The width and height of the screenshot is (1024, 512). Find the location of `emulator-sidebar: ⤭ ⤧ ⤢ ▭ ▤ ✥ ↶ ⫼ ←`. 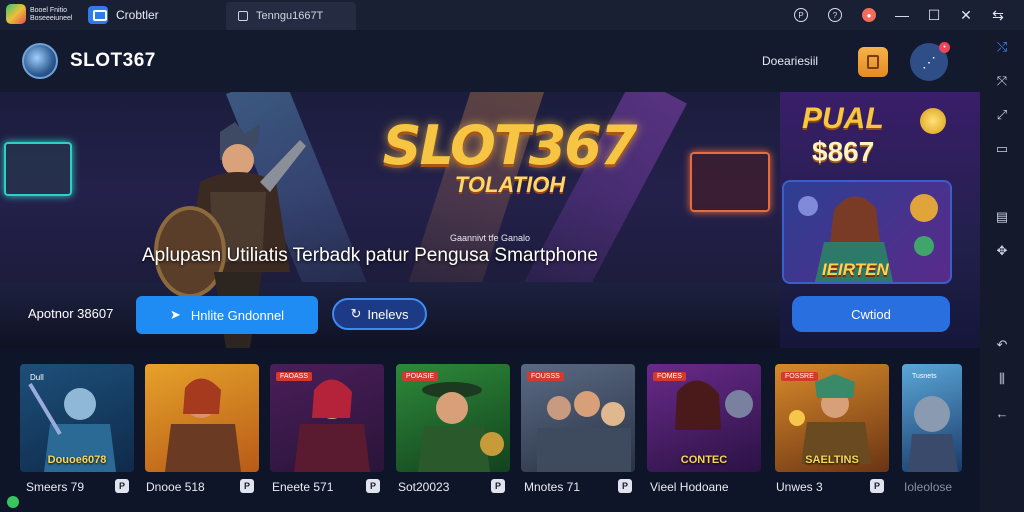

emulator-sidebar: ⤭ ⤧ ⤢ ▭ ▤ ✥ ↶ ⫼ ← is located at coordinates (1002, 271).